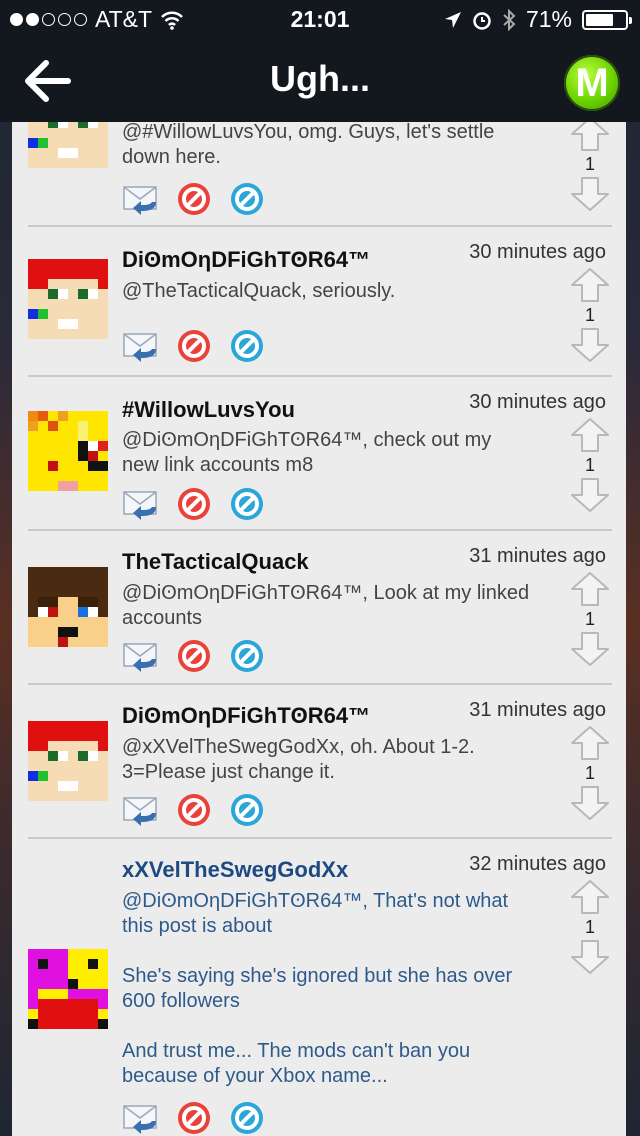 The width and height of the screenshot is (640, 1136). I want to click on alarm-icon, so click(482, 20).